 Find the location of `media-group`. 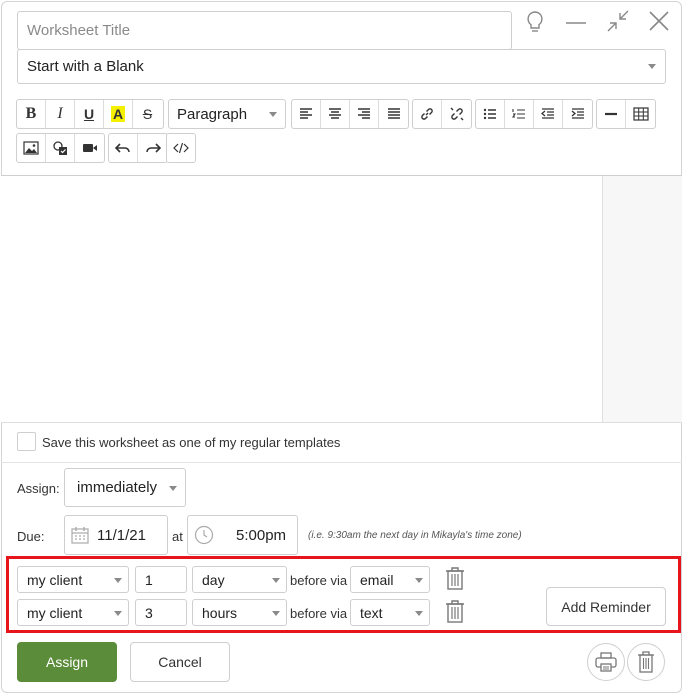

media-group is located at coordinates (60, 148).